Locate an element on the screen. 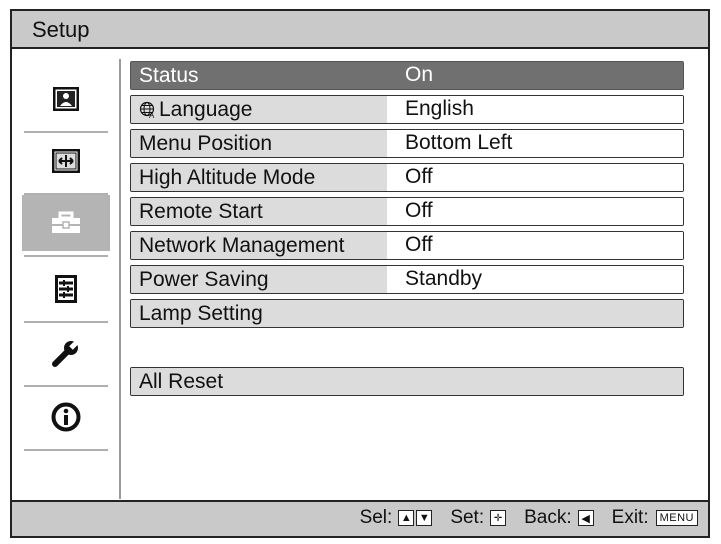 This screenshot has width=721, height=544. sidebar-item-picture is located at coordinates (66, 99).